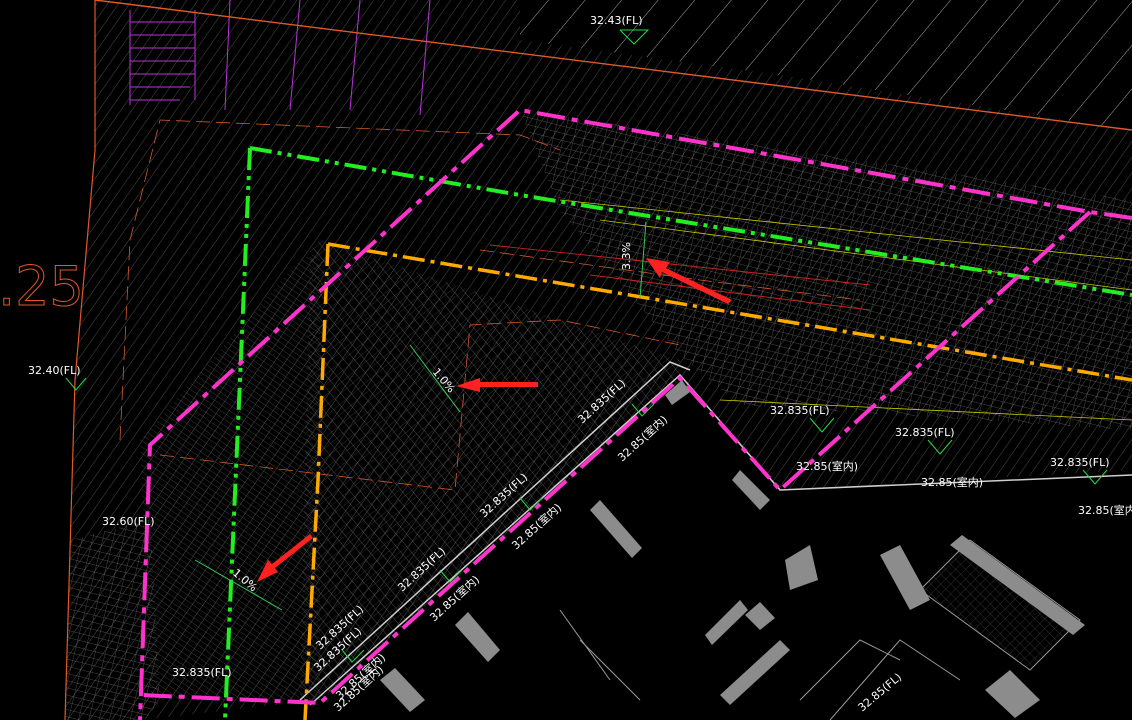  Describe the element at coordinates (827, 466) in the screenshot. I see `elevation-right-in-1: 32.85(室内)` at that location.